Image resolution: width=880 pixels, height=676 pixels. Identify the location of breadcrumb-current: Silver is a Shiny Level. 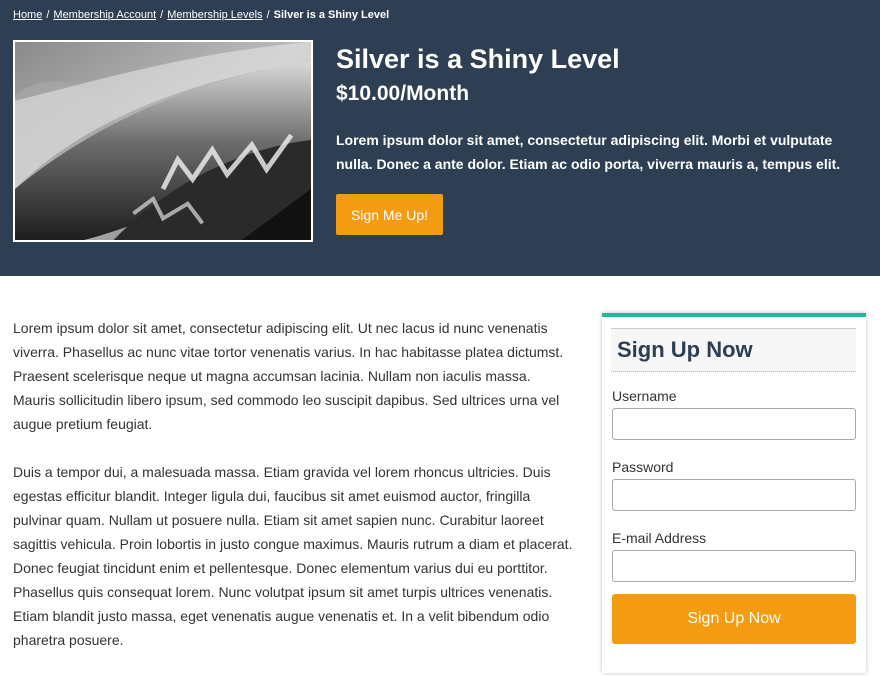
(331, 15).